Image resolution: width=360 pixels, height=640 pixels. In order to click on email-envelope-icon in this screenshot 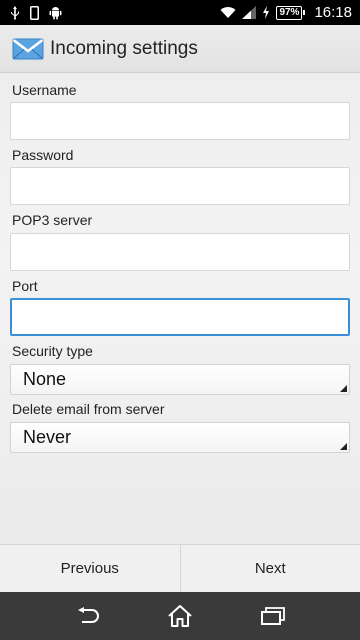, I will do `click(28, 49)`.